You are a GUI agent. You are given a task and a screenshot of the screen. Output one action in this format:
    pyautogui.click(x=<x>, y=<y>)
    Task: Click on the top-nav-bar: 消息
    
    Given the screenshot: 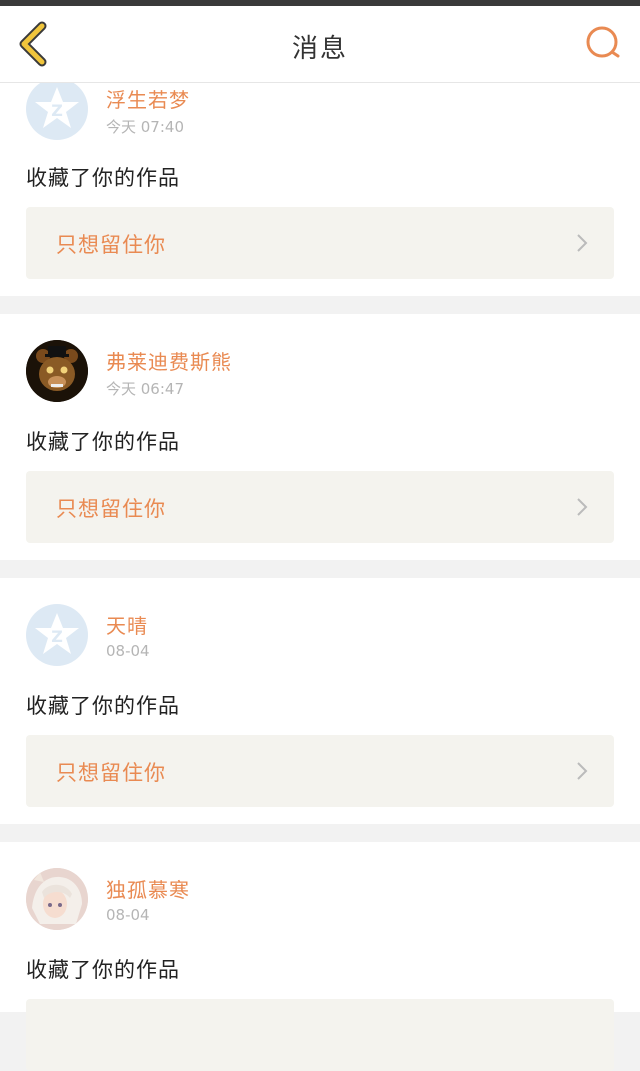 What is the action you would take?
    pyautogui.click(x=320, y=44)
    